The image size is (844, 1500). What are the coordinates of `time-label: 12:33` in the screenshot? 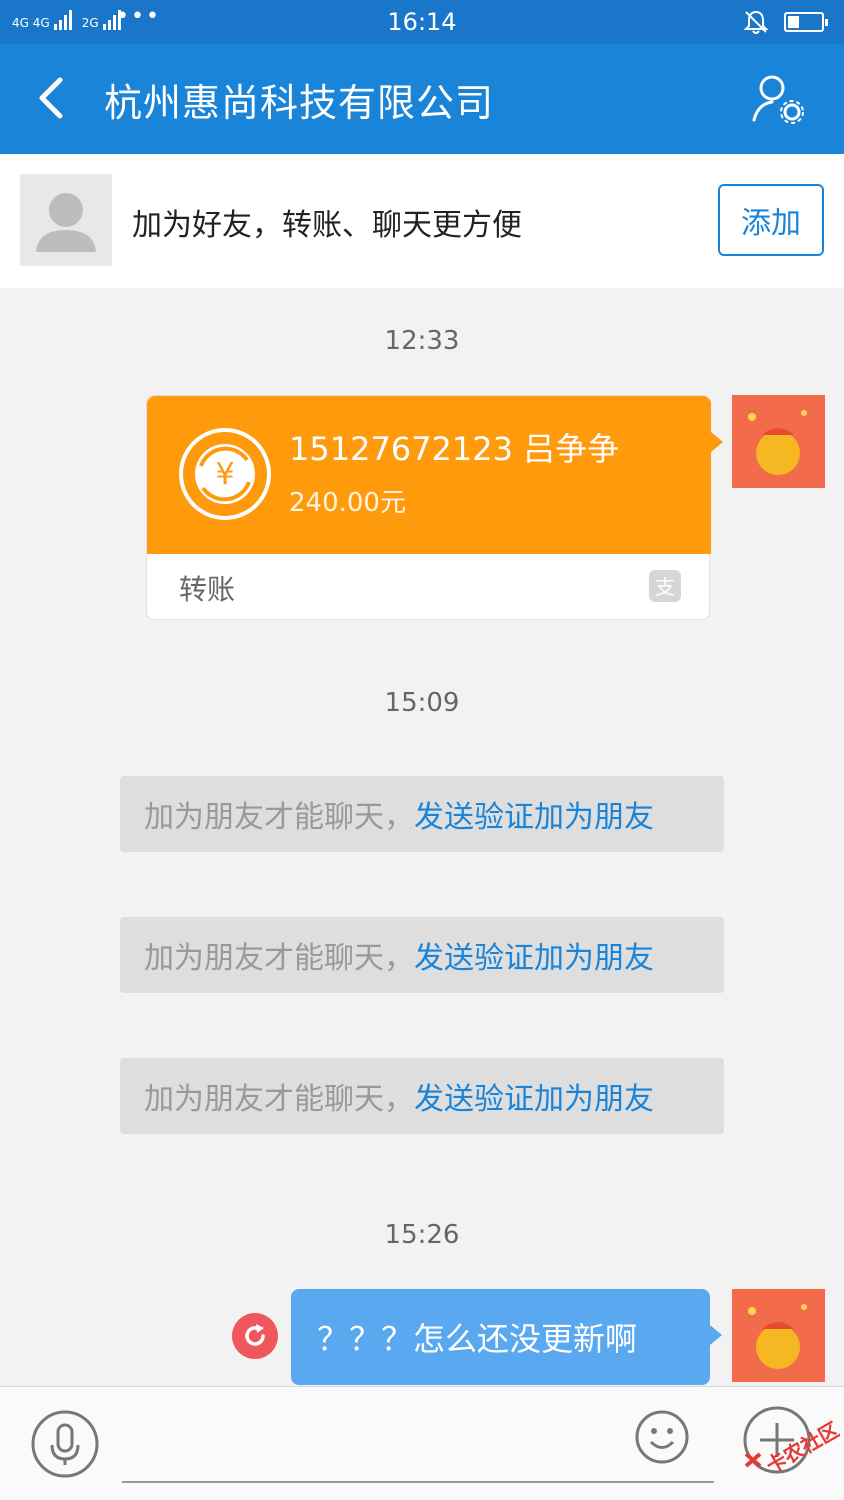 It's located at (422, 341).